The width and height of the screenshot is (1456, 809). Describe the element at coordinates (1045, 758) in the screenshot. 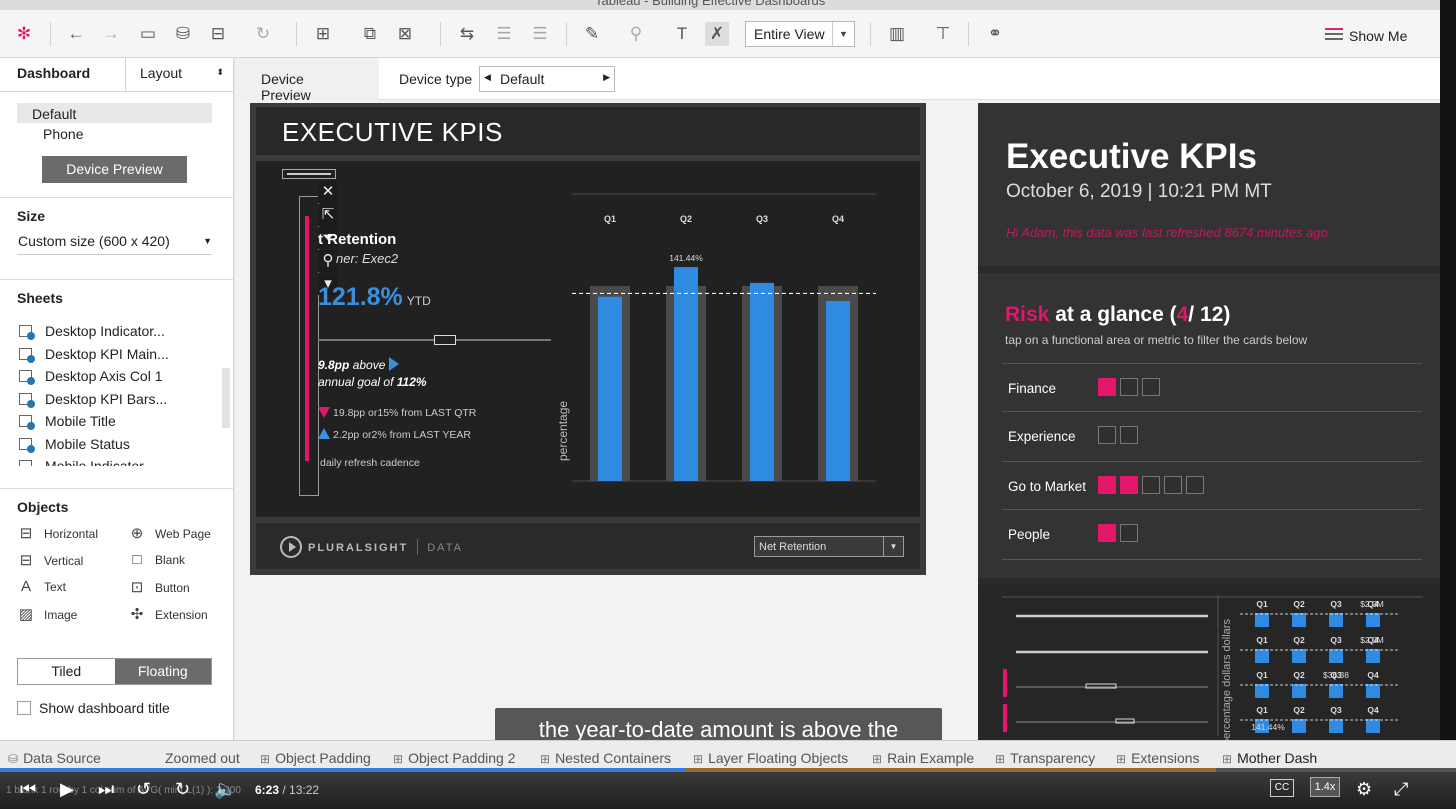

I see `sheet-tab: ⊞ Transparency` at that location.